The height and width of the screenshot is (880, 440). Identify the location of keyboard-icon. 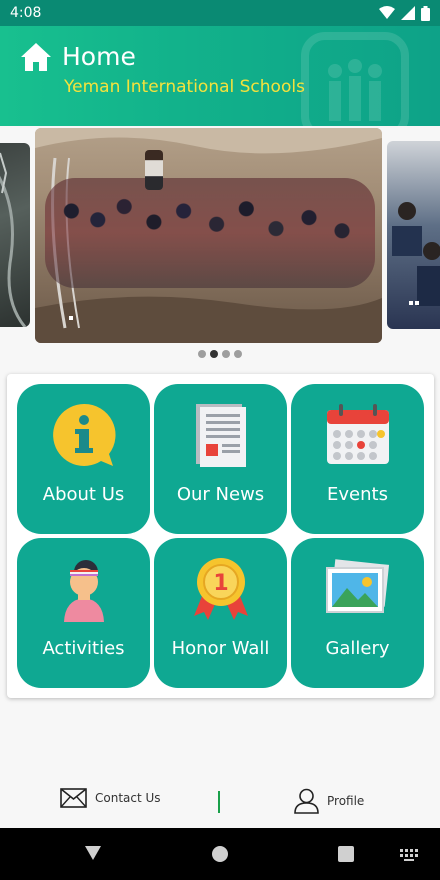
(409, 855).